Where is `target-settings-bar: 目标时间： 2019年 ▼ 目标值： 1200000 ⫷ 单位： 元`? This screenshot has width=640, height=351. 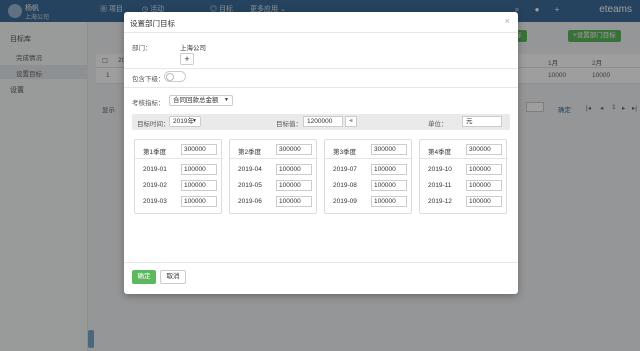 target-settings-bar: 目标时间： 2019年 ▼ 目标值： 1200000 ⫷ 单位： 元 is located at coordinates (321, 122).